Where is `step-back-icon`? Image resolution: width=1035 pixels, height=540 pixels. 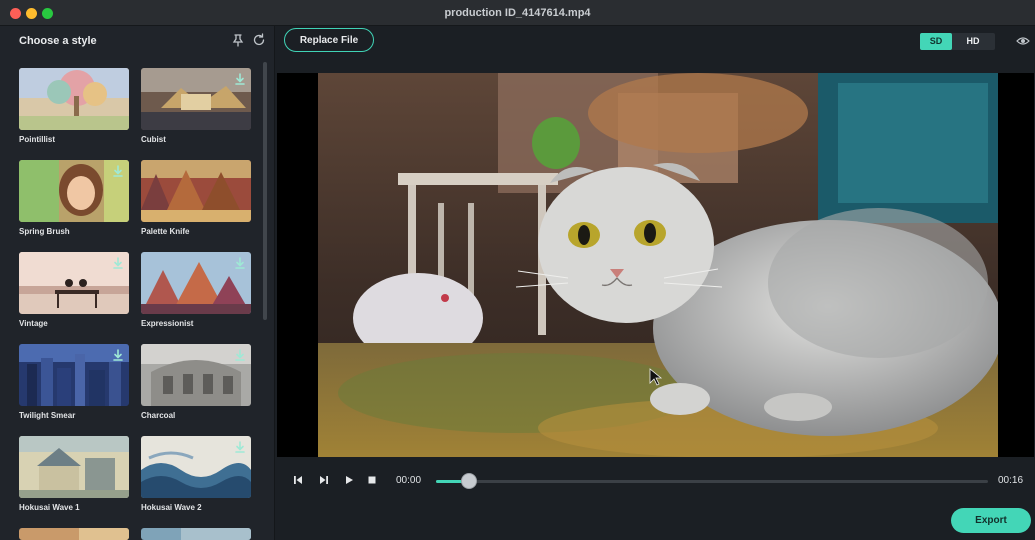 step-back-icon is located at coordinates (298, 480).